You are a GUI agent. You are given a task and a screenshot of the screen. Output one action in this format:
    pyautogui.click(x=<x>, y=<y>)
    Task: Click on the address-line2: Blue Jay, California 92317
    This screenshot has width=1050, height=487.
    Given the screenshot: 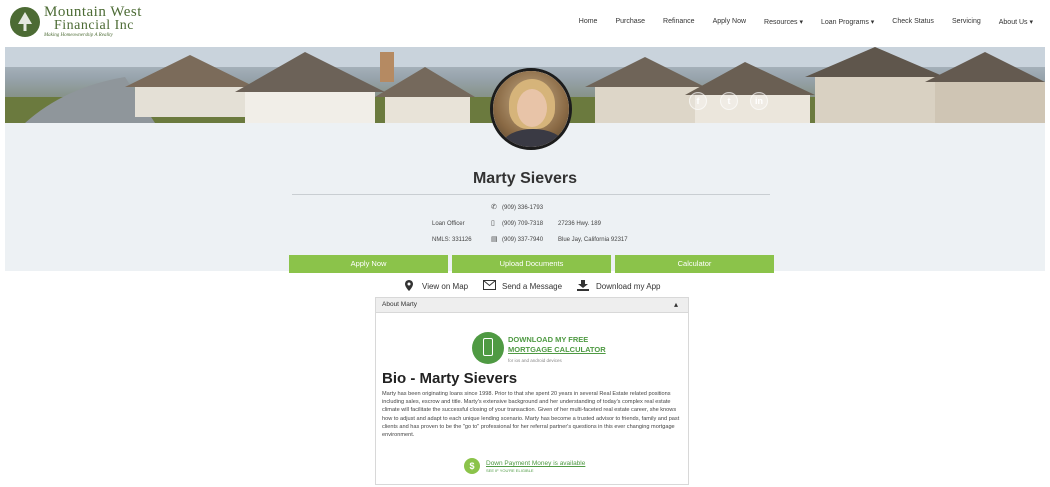 What is the action you would take?
    pyautogui.click(x=593, y=240)
    